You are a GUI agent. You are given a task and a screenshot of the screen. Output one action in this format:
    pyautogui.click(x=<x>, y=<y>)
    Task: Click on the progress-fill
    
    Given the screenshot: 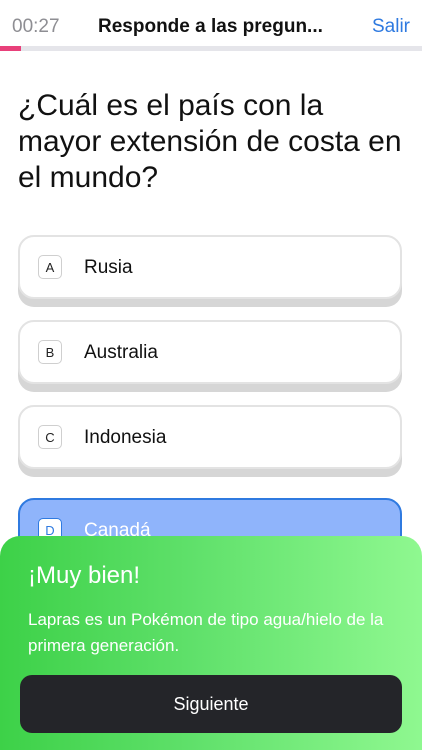 What is the action you would take?
    pyautogui.click(x=11, y=48)
    